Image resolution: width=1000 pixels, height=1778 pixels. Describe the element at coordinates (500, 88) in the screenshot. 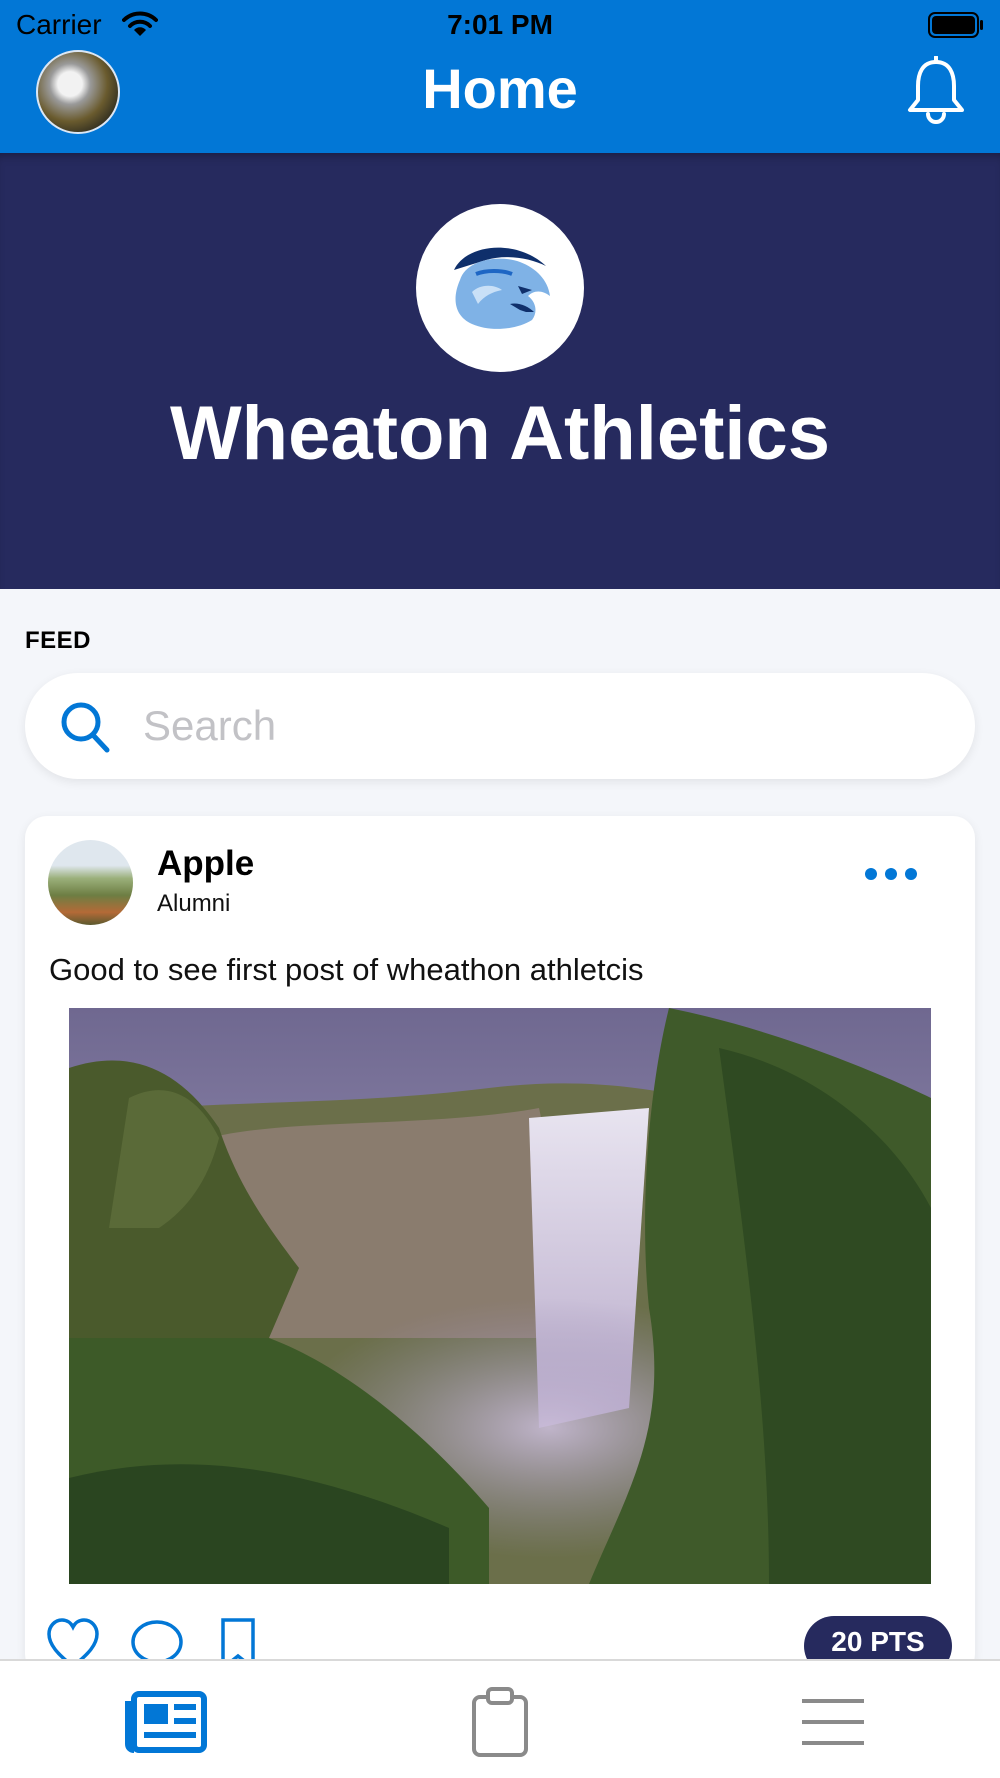

I see `page-title: Home` at that location.